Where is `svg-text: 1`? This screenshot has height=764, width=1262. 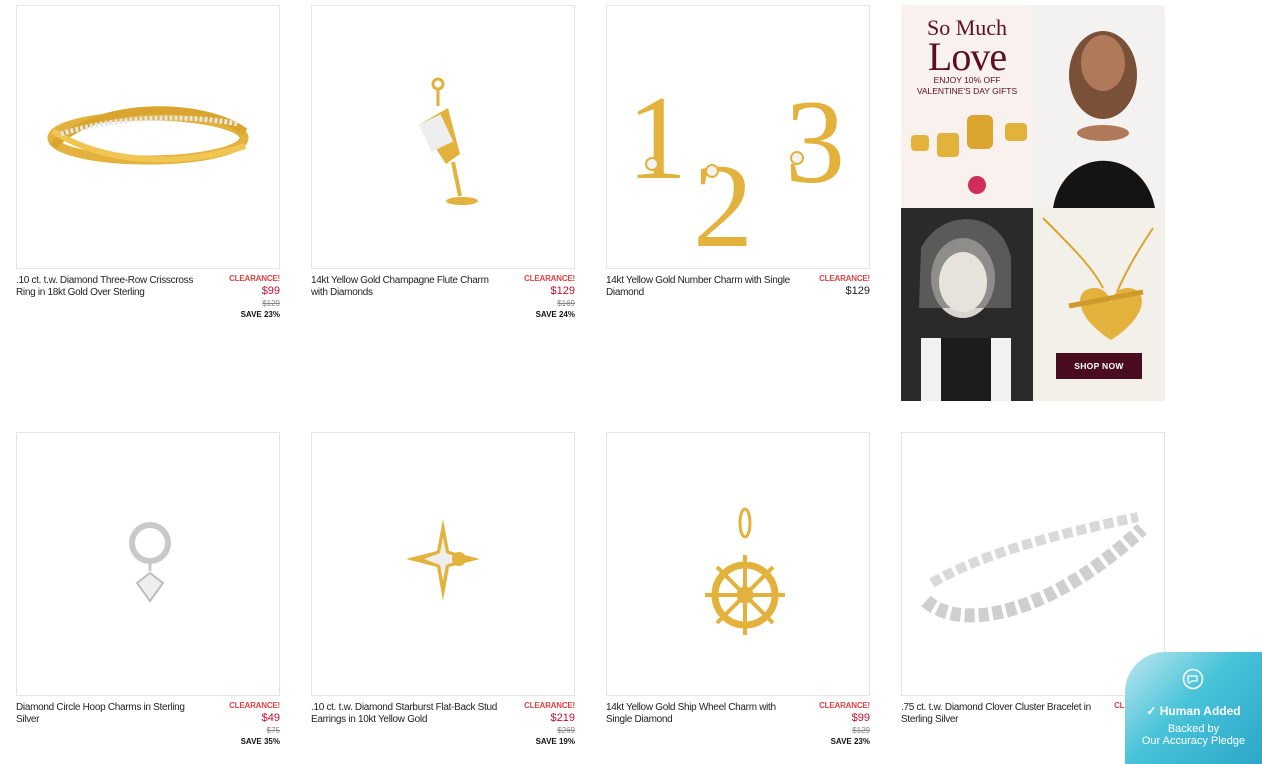 svg-text: 1 is located at coordinates (657, 137).